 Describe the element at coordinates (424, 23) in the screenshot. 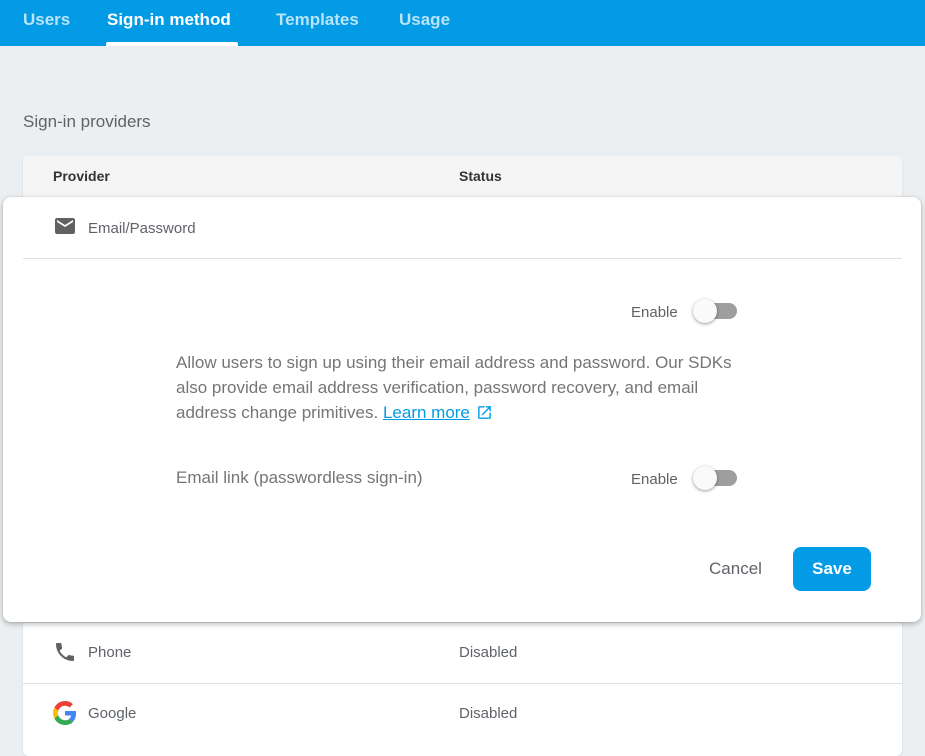

I see `tab-usage: Usage` at that location.